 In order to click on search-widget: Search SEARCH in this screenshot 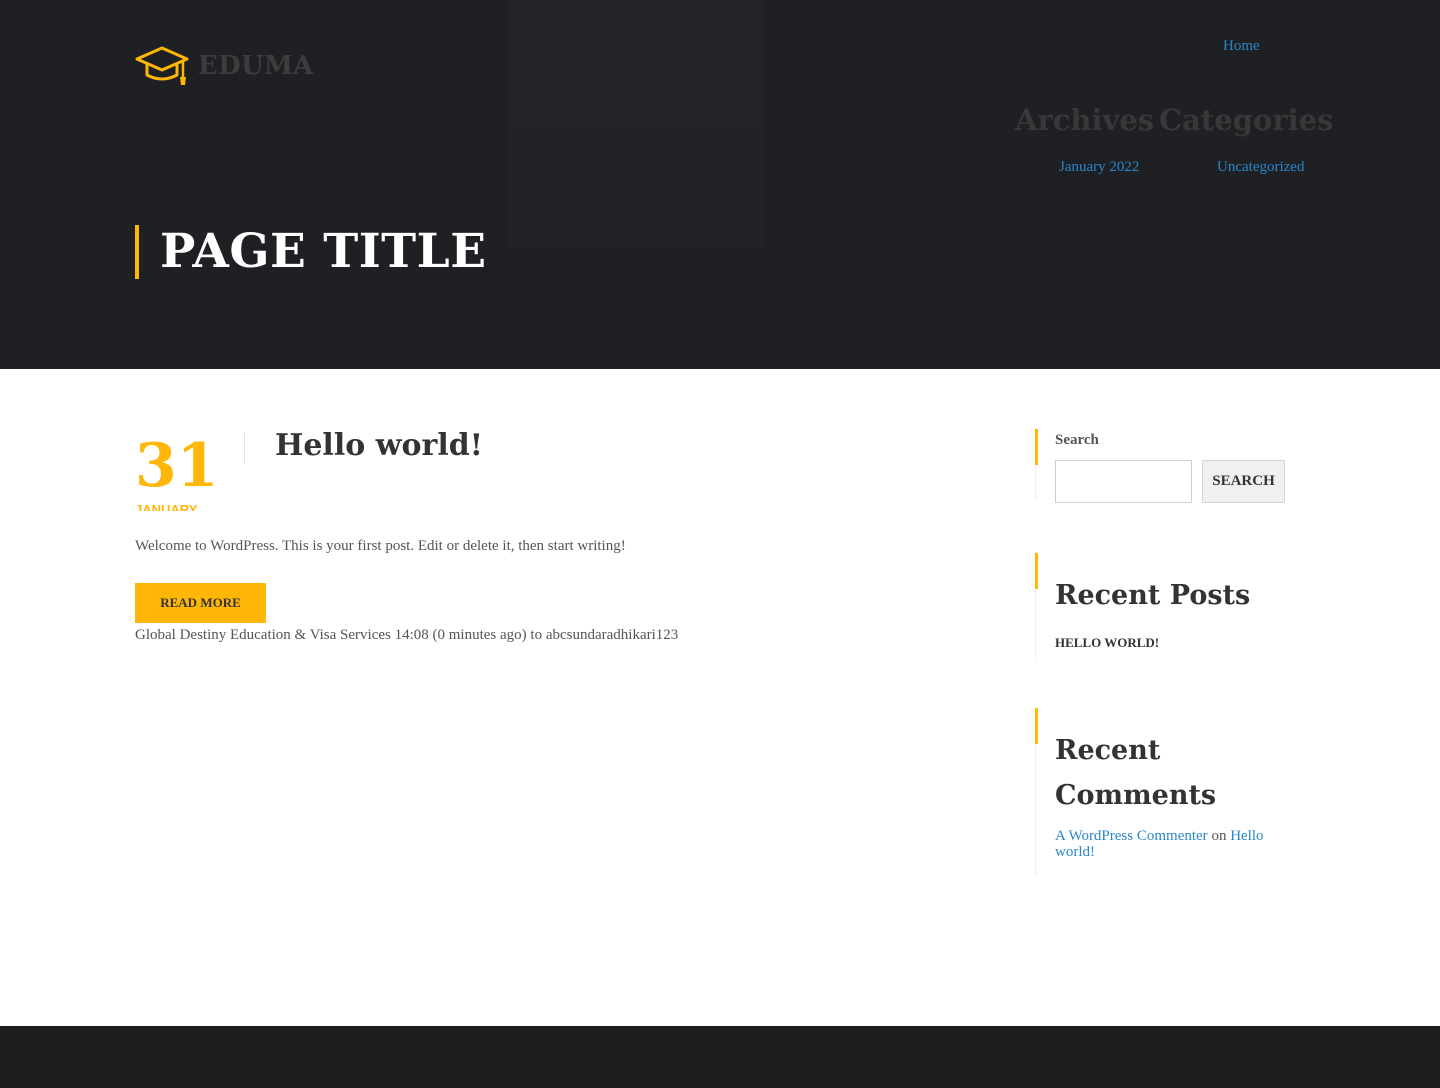, I will do `click(1170, 466)`.